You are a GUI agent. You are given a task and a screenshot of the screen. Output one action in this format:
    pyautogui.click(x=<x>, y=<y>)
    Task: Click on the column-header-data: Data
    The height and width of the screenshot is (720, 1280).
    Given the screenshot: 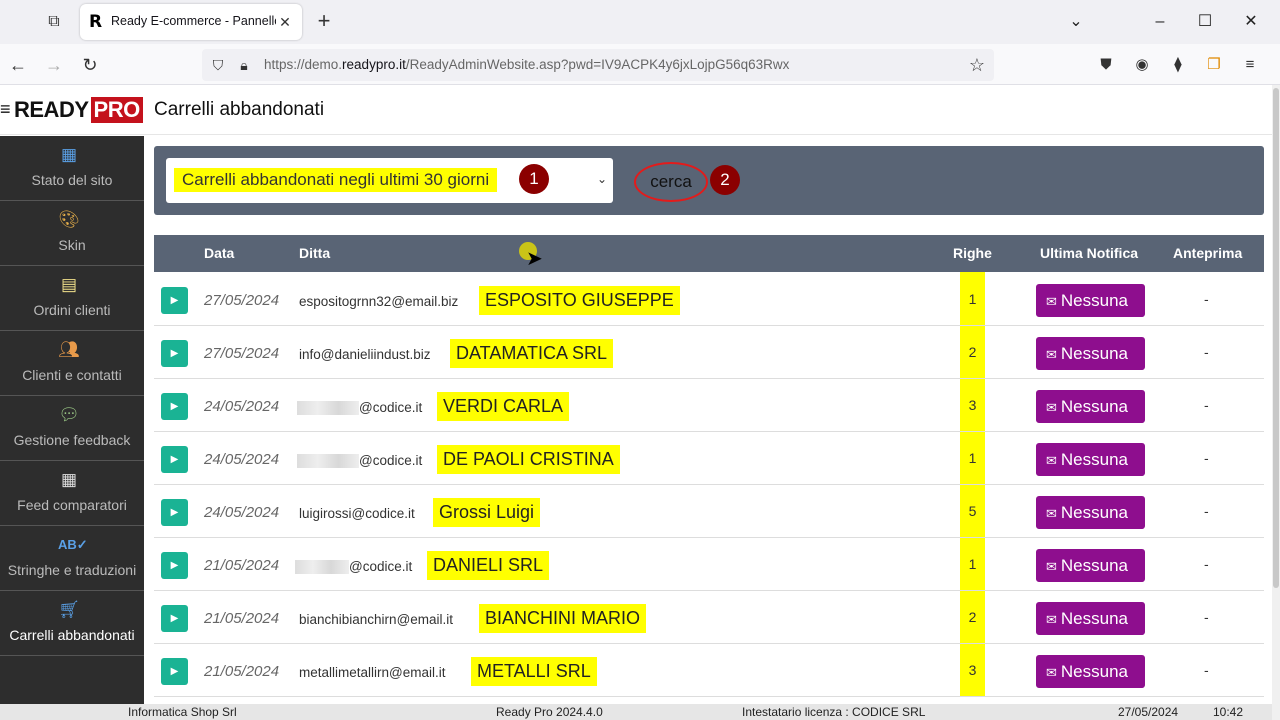 What is the action you would take?
    pyautogui.click(x=219, y=253)
    